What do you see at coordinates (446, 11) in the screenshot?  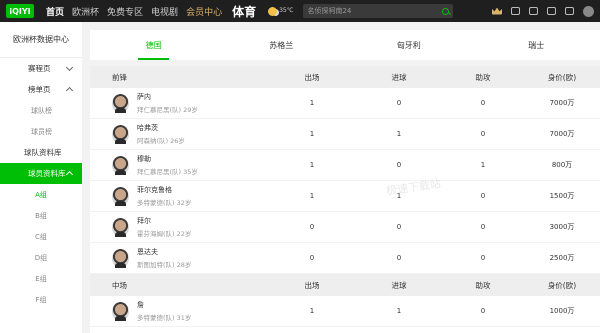 I see `search-icon` at bounding box center [446, 11].